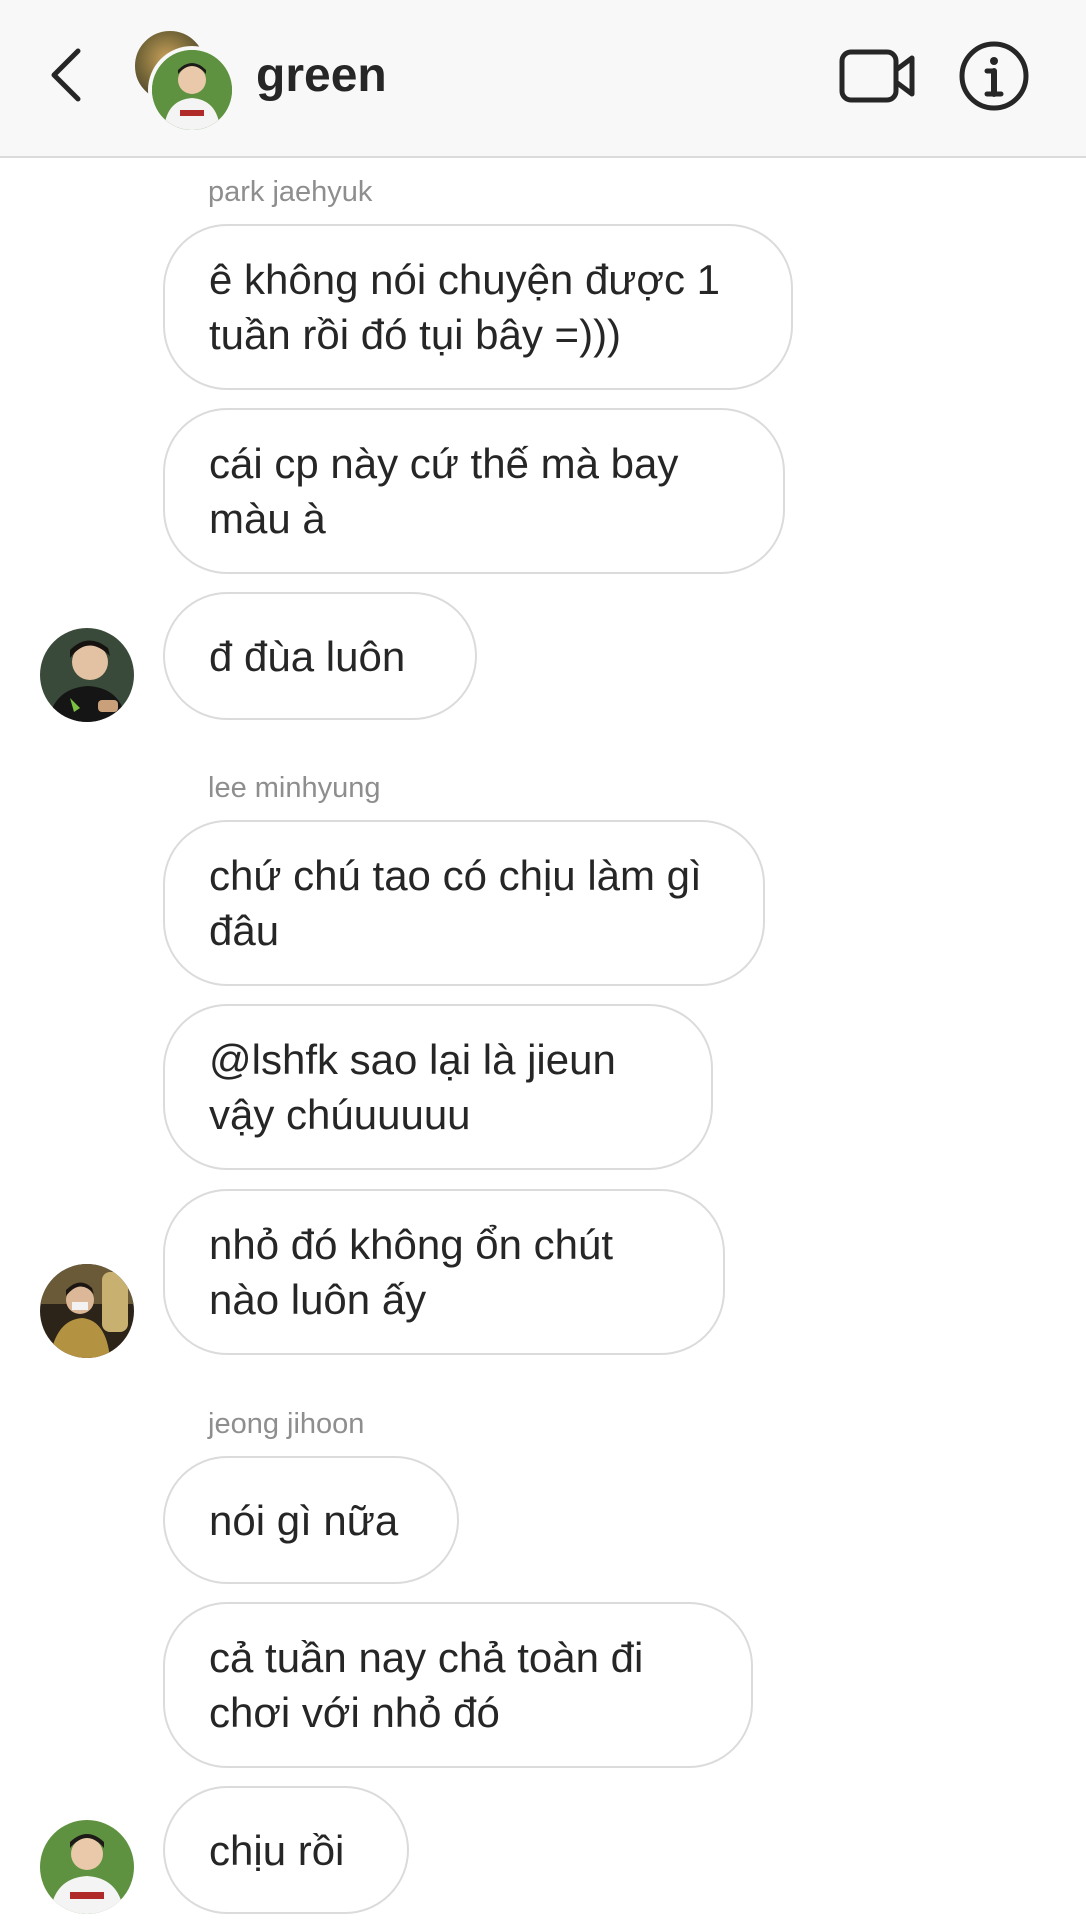 Image resolution: width=1086 pixels, height=1920 pixels. I want to click on message-text: đ đùa luôn, so click(307, 656).